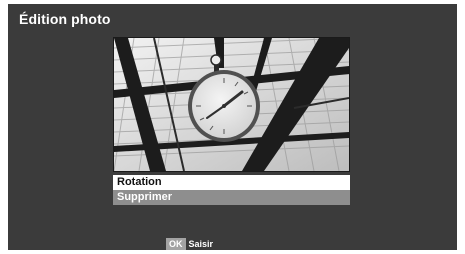 This screenshot has height=254, width=465. I want to click on ok-key-icon: OK, so click(176, 244).